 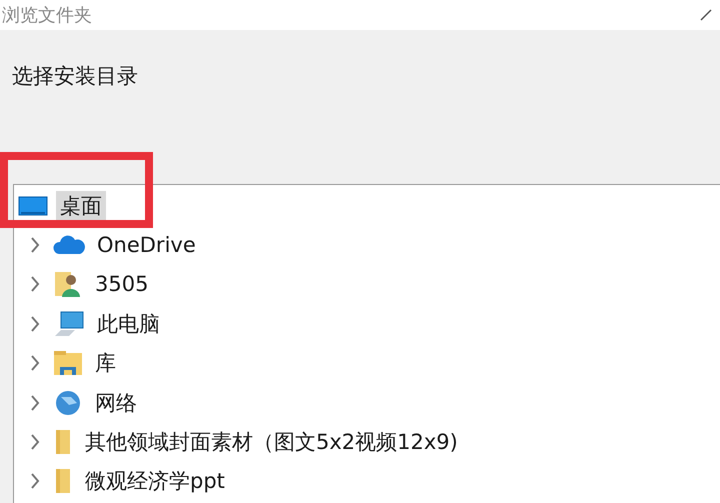 What do you see at coordinates (68, 284) in the screenshot?
I see `user-folder-icon` at bounding box center [68, 284].